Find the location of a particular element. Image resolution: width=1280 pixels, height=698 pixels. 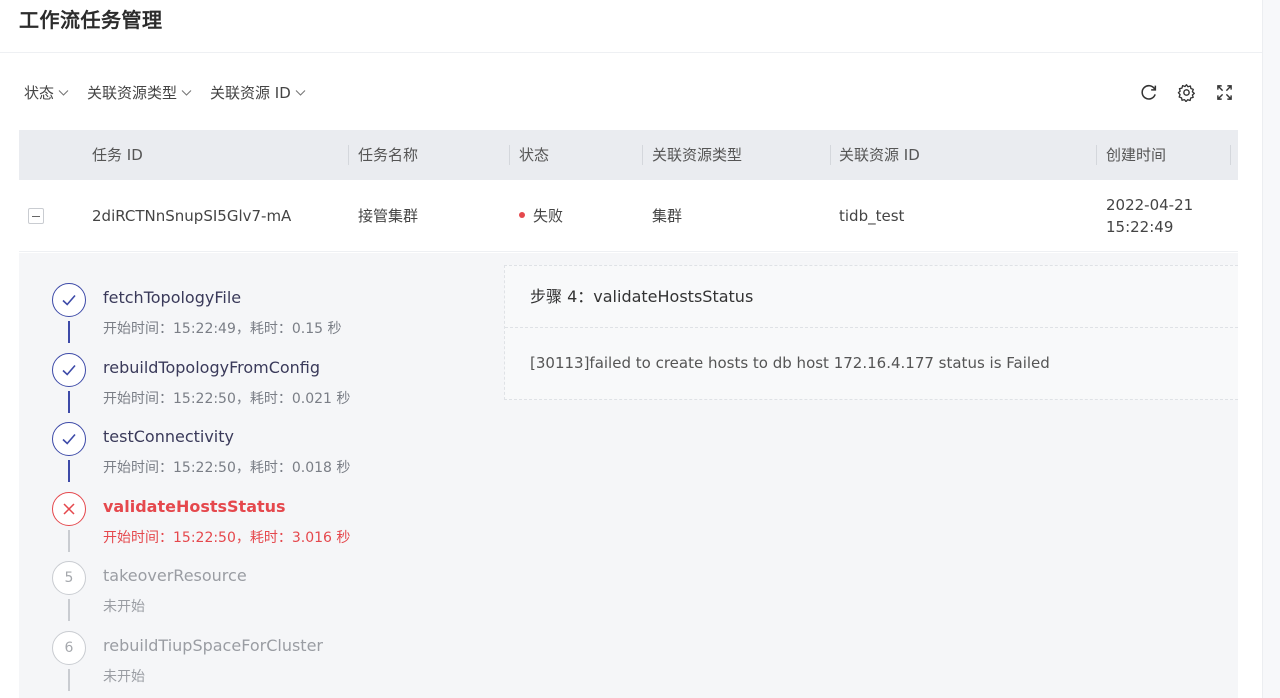

column-header-resource-id: 关联资源 ID is located at coordinates (879, 155).